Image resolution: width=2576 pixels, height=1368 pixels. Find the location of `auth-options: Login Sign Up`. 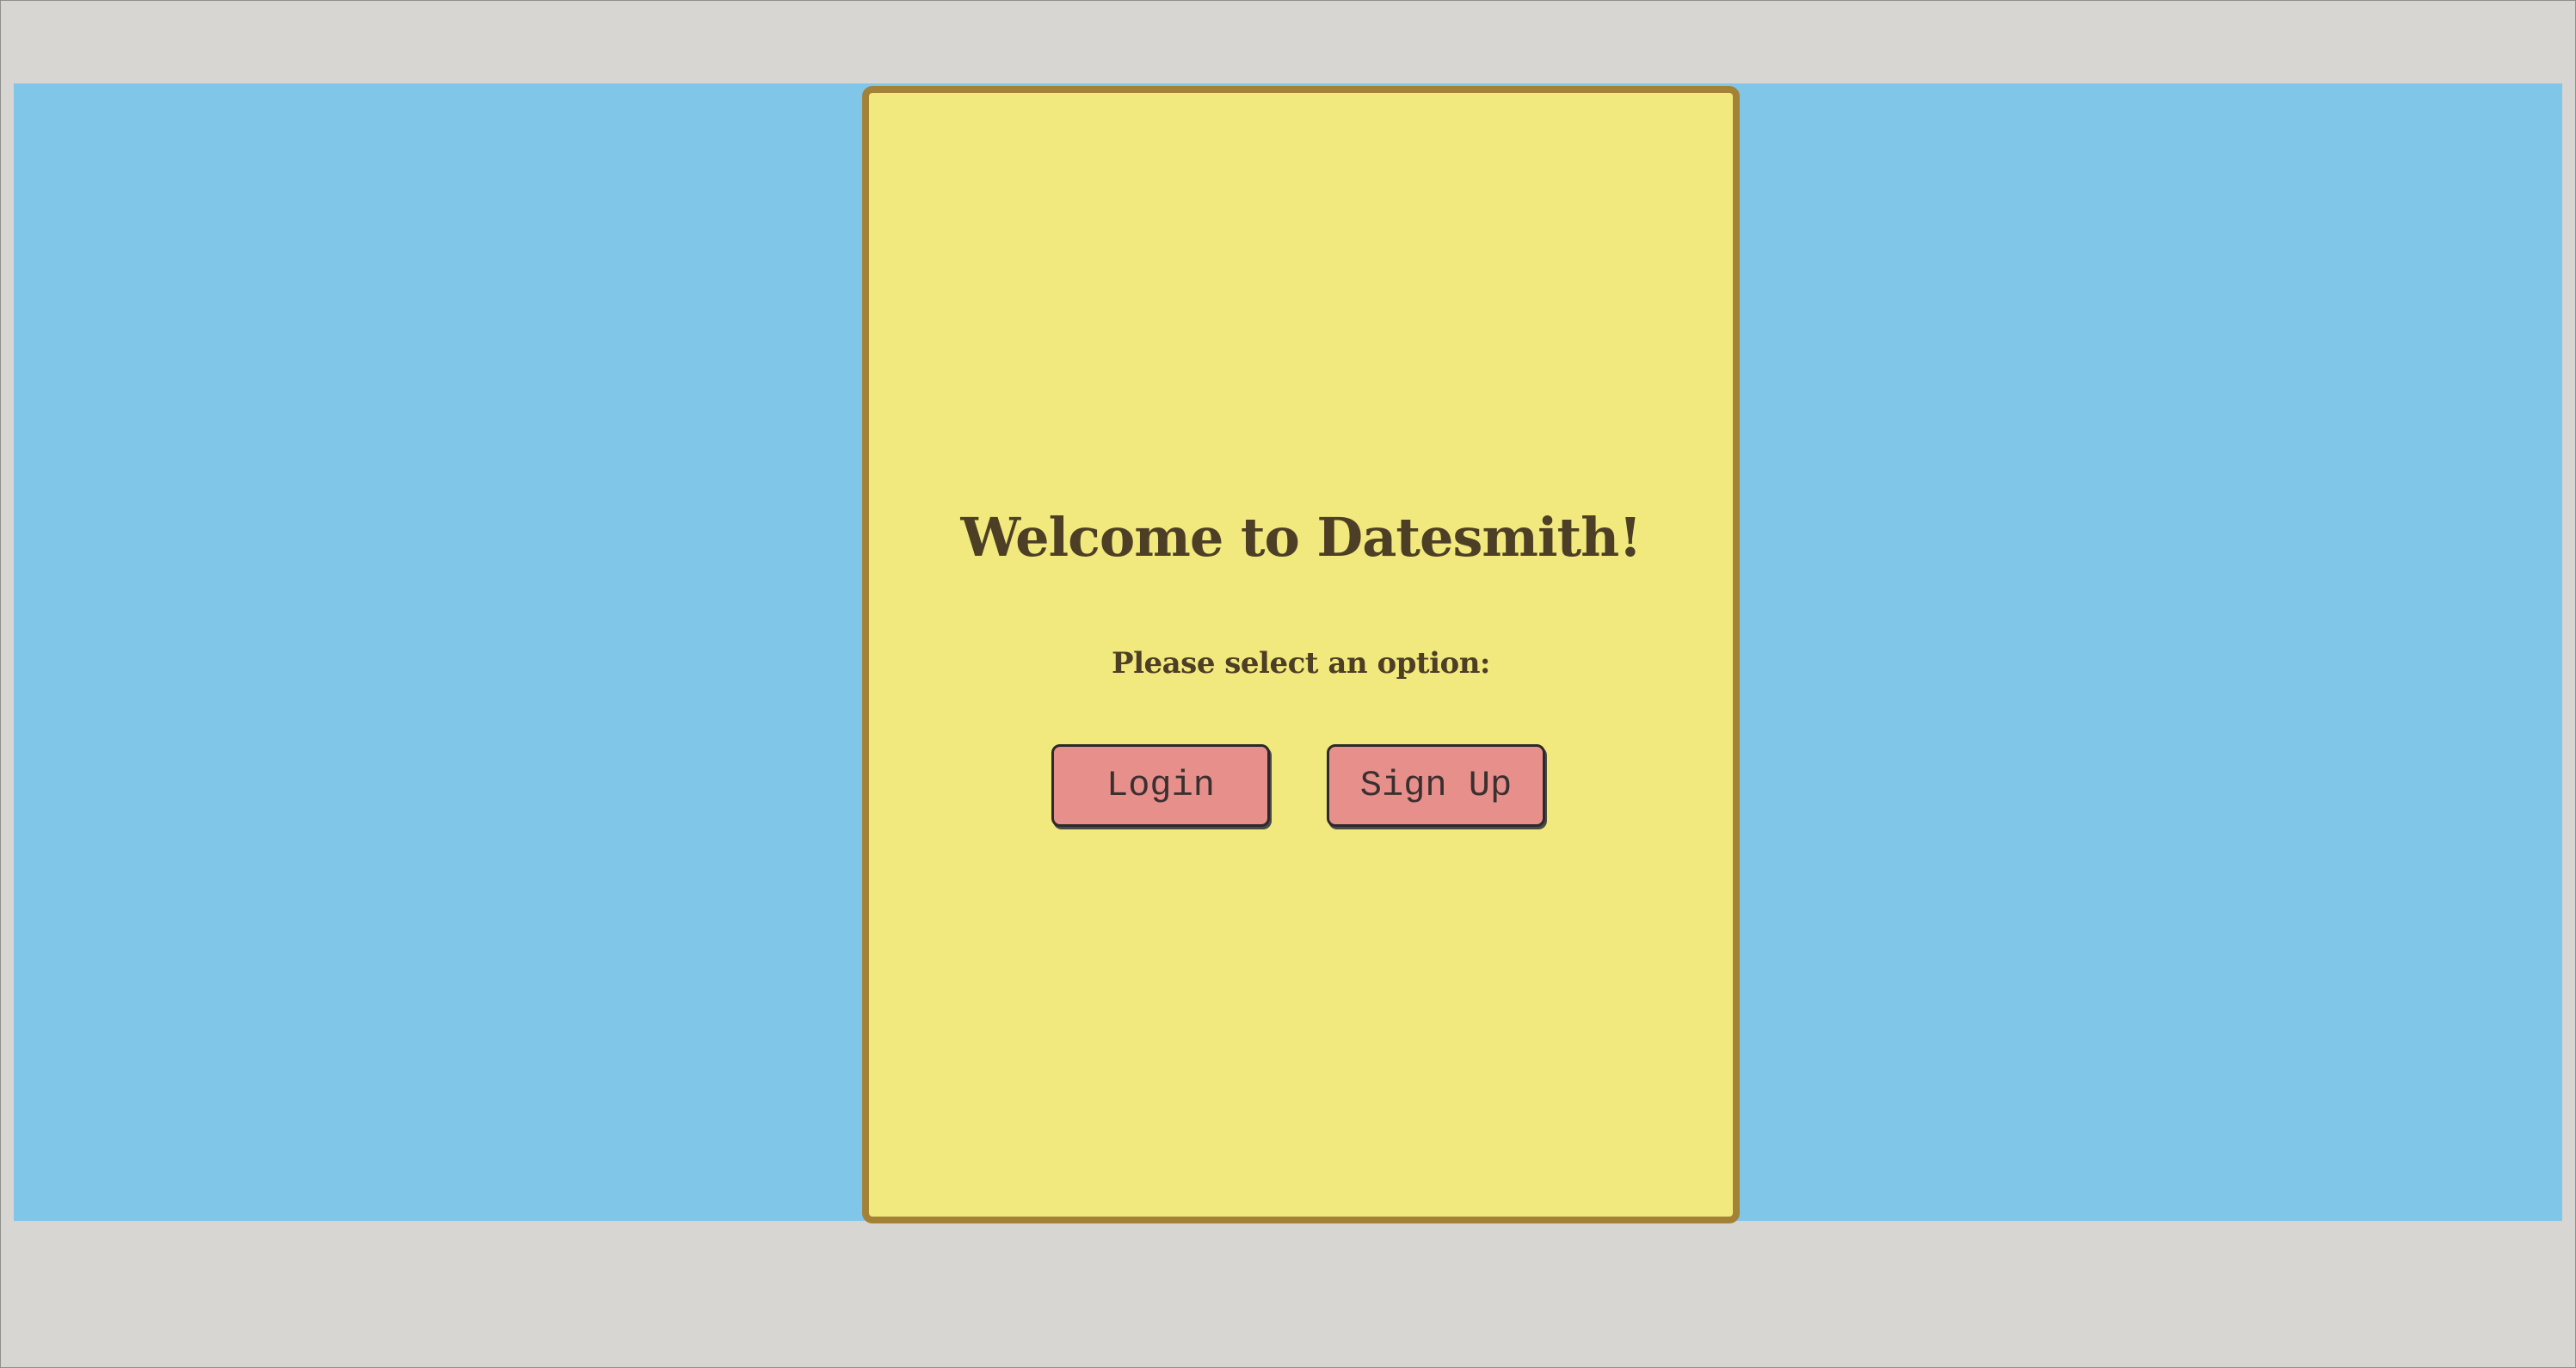

auth-options: Login Sign Up is located at coordinates (1301, 785).